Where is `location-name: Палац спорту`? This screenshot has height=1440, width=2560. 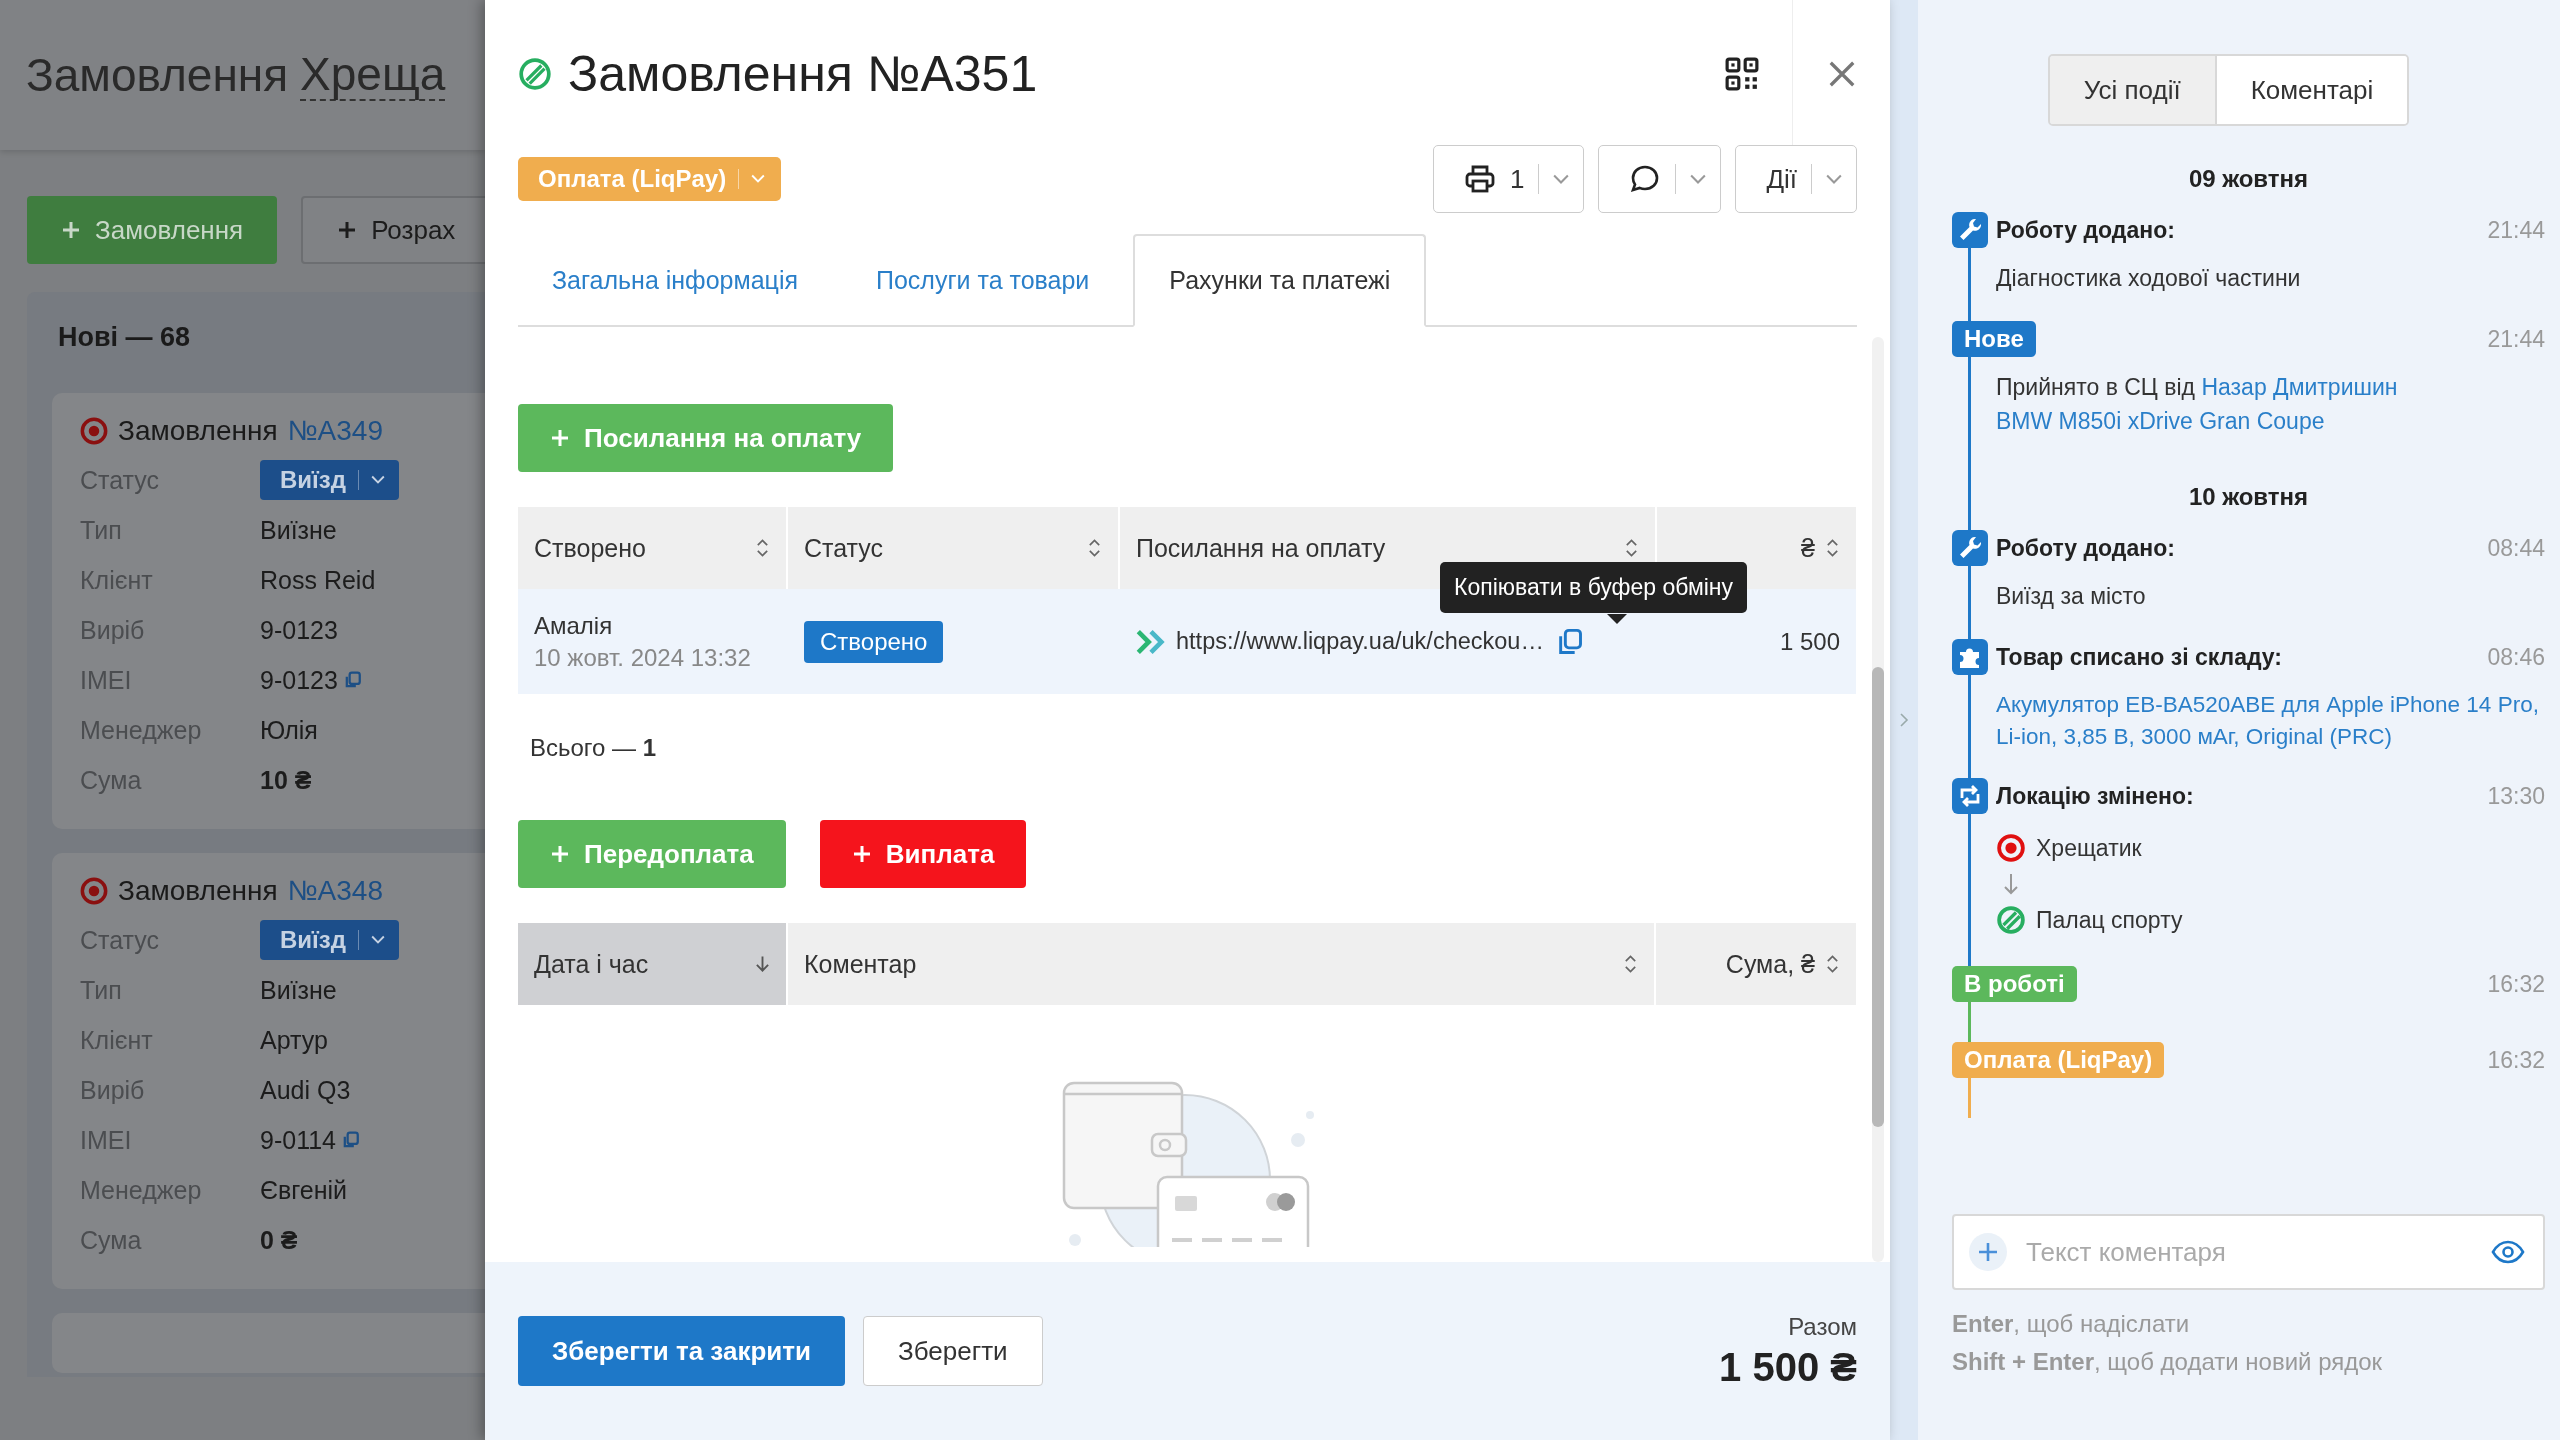 location-name: Палац спорту is located at coordinates (2109, 920).